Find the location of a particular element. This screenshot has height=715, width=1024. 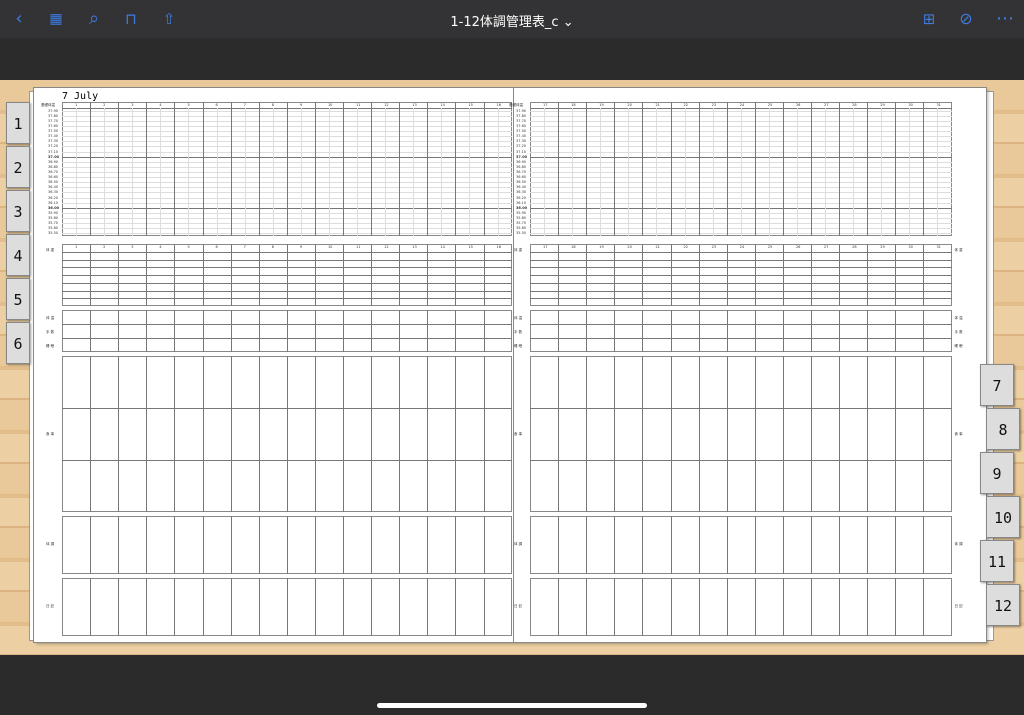

day-label: 27 is located at coordinates (826, 105).